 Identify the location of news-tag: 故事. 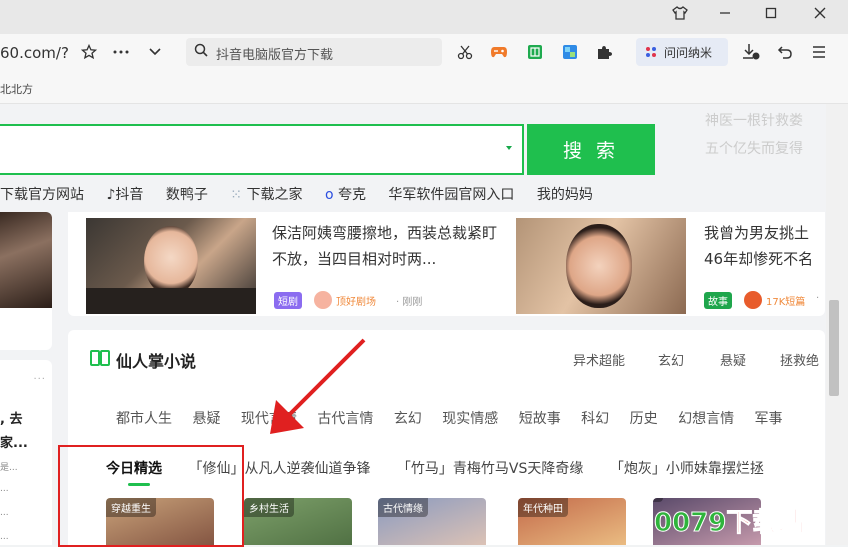
(718, 300).